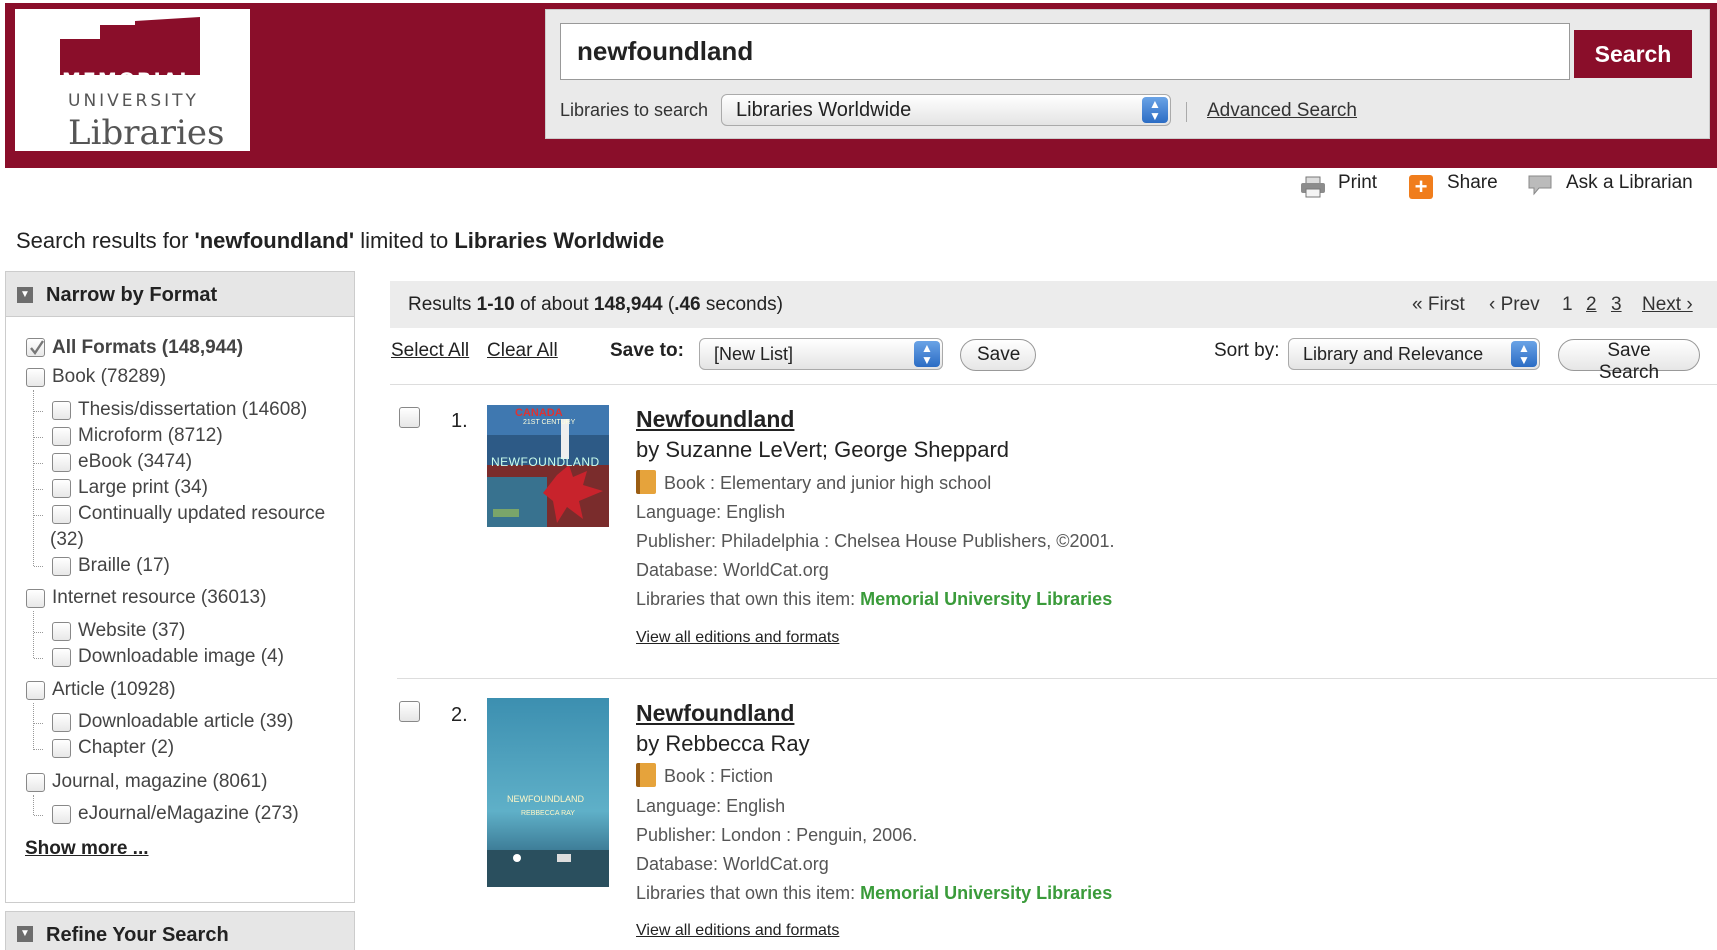  Describe the element at coordinates (549, 422) in the screenshot. I see `result-1-cover-text-2: 21ST CENTURY` at that location.